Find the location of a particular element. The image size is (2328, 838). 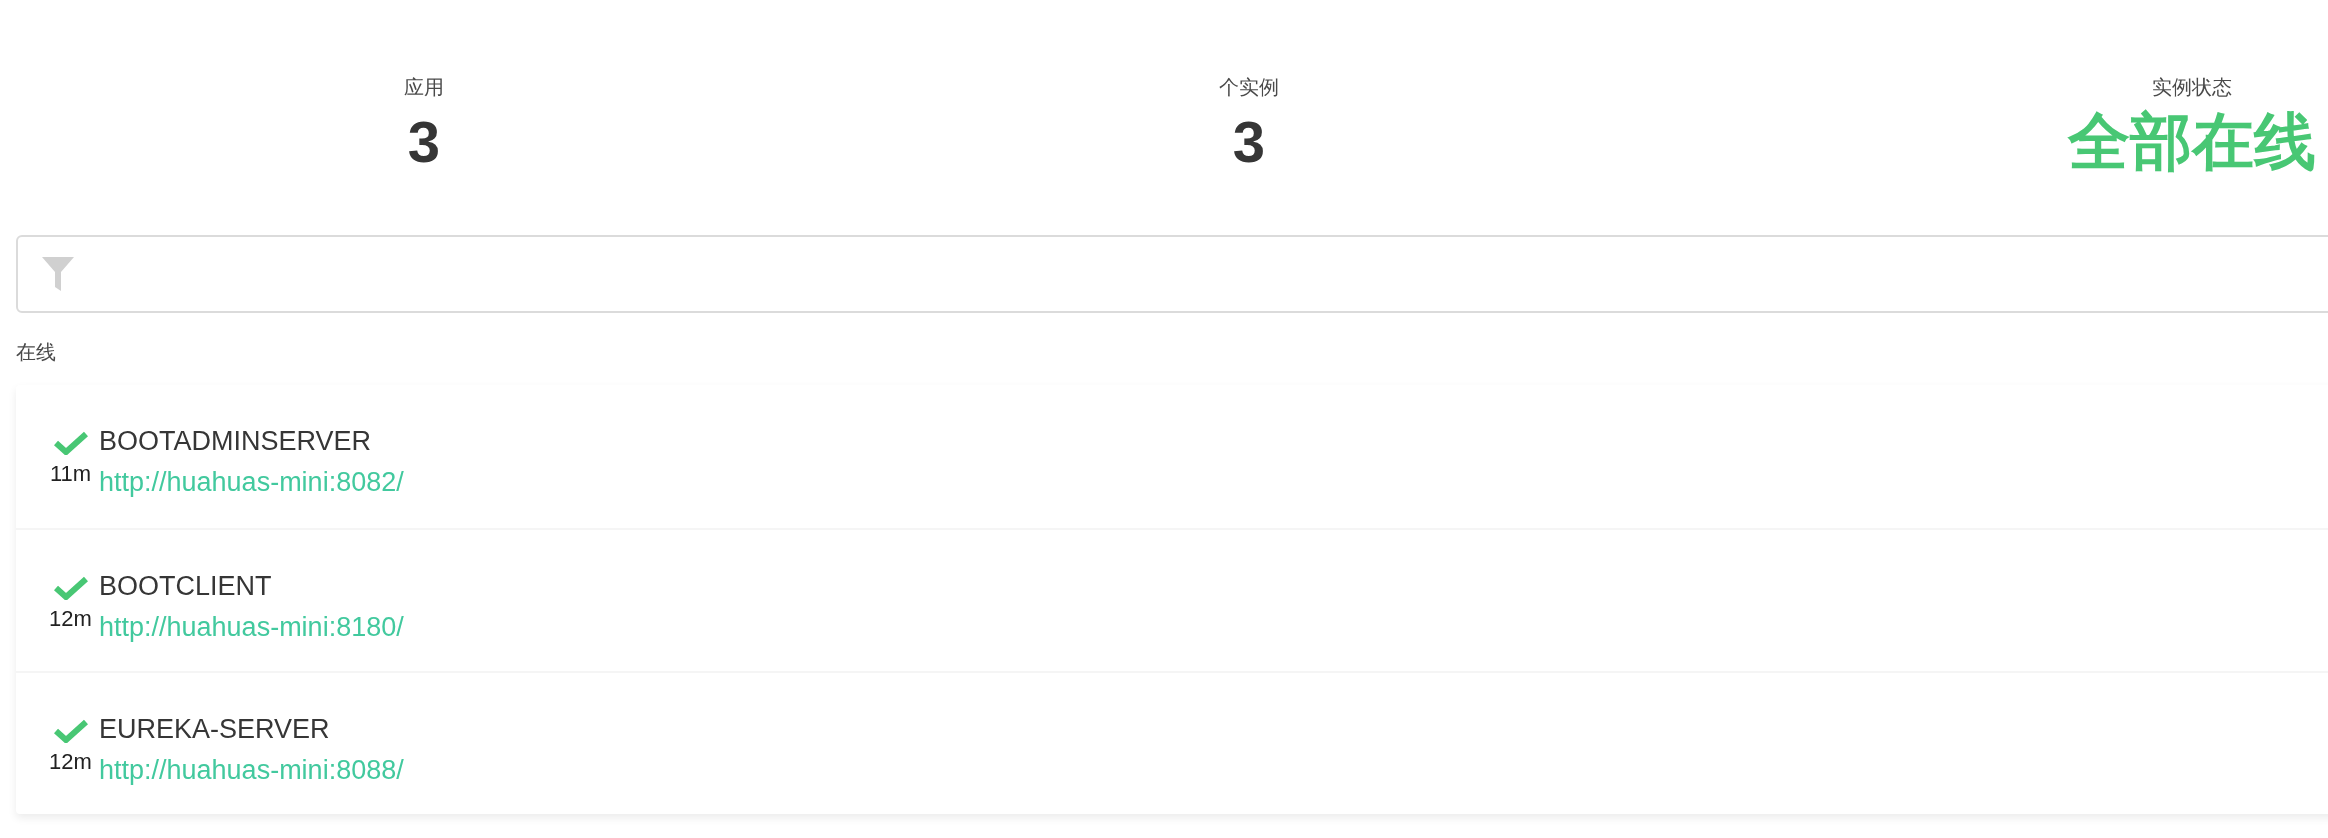

stat-value: 全部在线 is located at coordinates (2192, 142).